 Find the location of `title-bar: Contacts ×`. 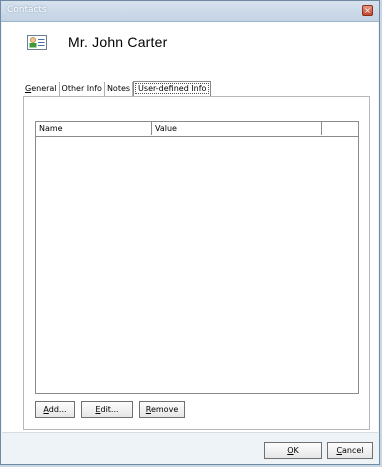

title-bar: Contacts × is located at coordinates (190, 11).